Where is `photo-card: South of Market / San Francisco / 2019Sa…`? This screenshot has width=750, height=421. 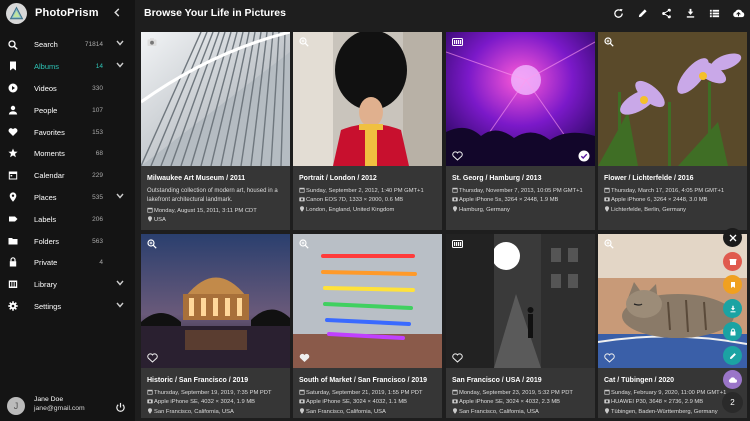 photo-card: South of Market / San Francisco / 2019Sa… is located at coordinates (367, 326).